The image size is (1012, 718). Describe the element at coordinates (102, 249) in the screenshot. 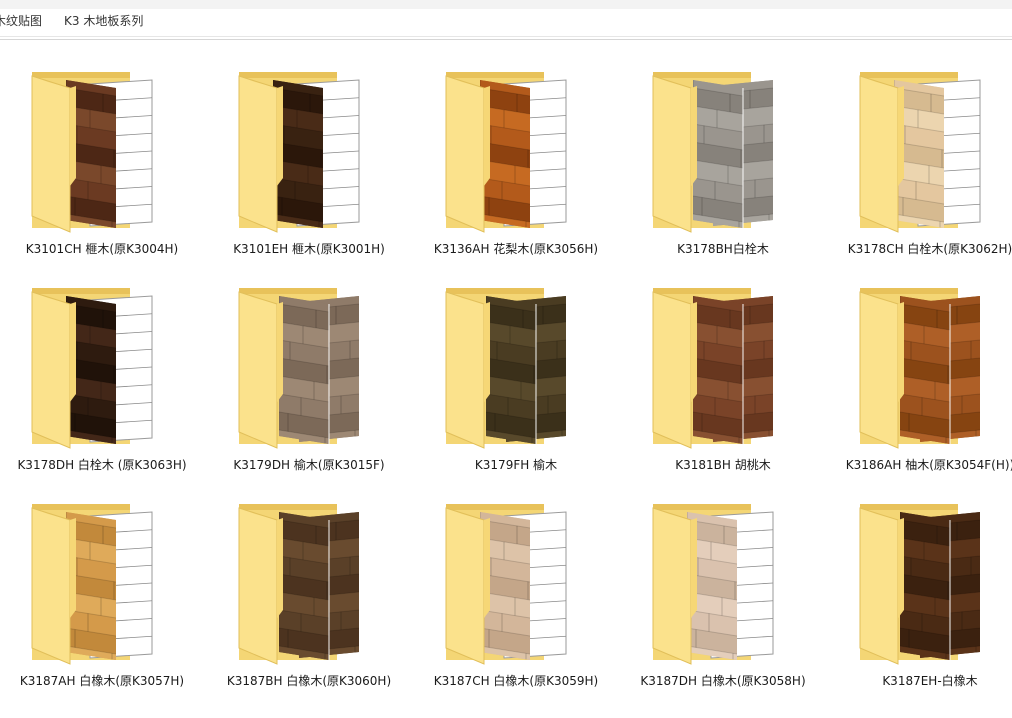

I see `folder-name: K3101CH 榧木(原K3004H)` at that location.